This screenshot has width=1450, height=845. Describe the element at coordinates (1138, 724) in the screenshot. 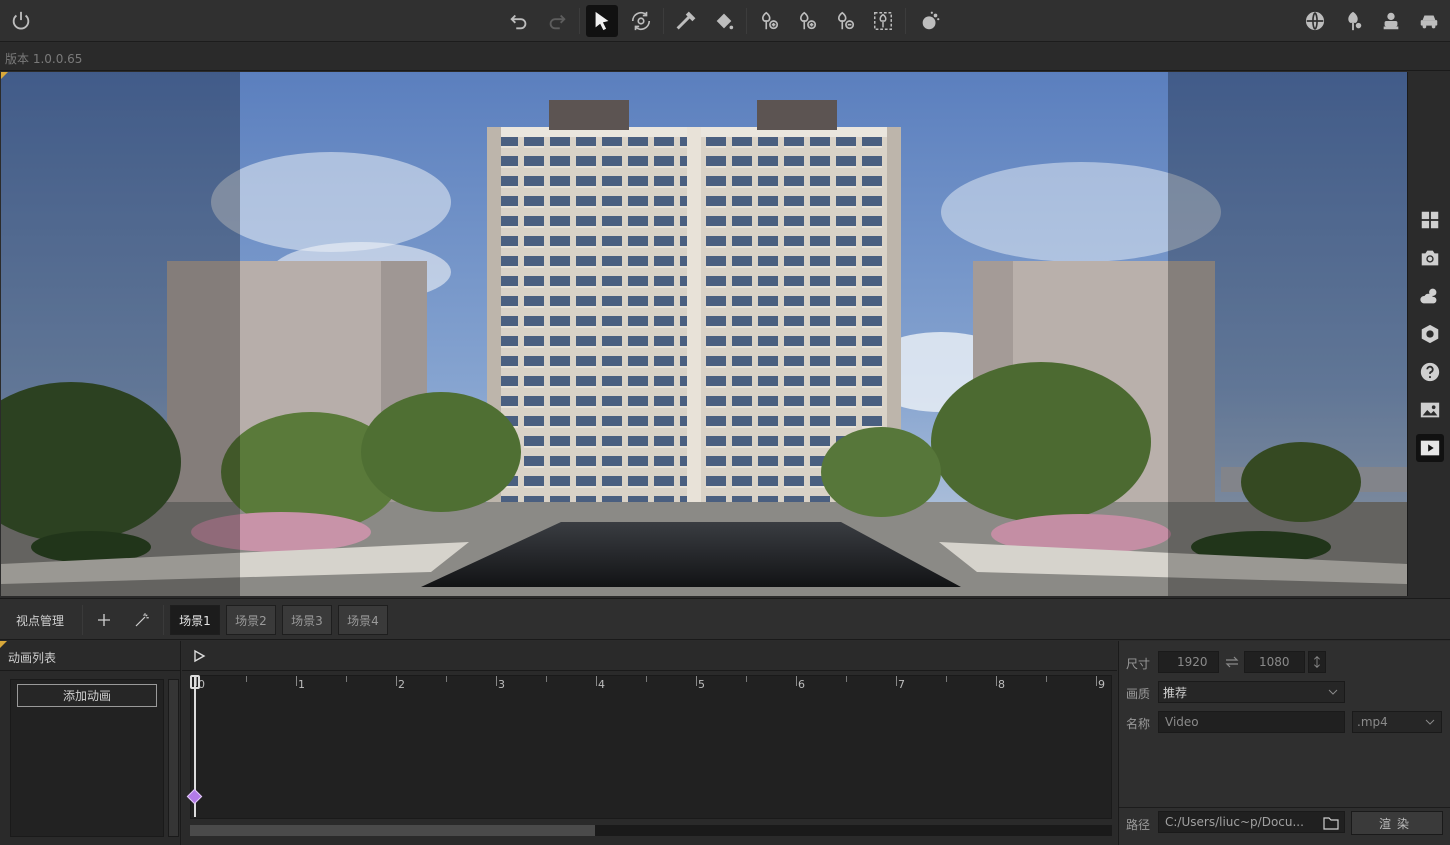

I see `name-label: 名称` at that location.